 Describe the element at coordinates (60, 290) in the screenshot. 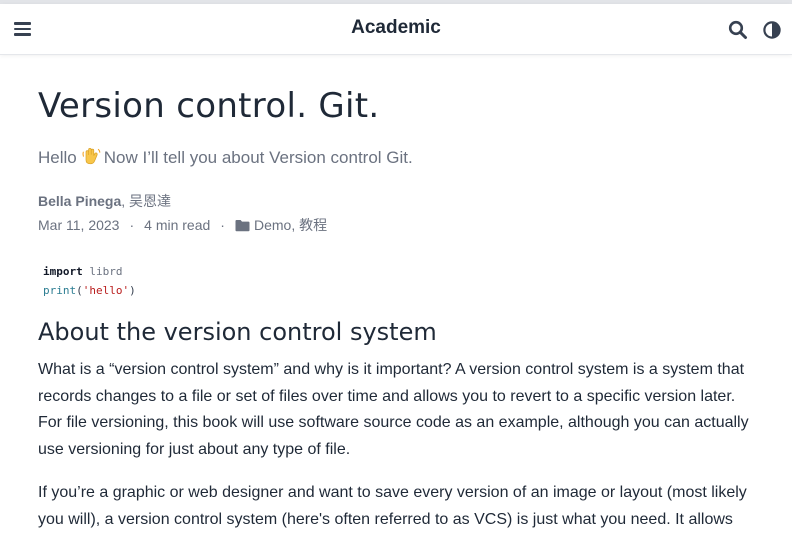

I see `code-function: print` at that location.